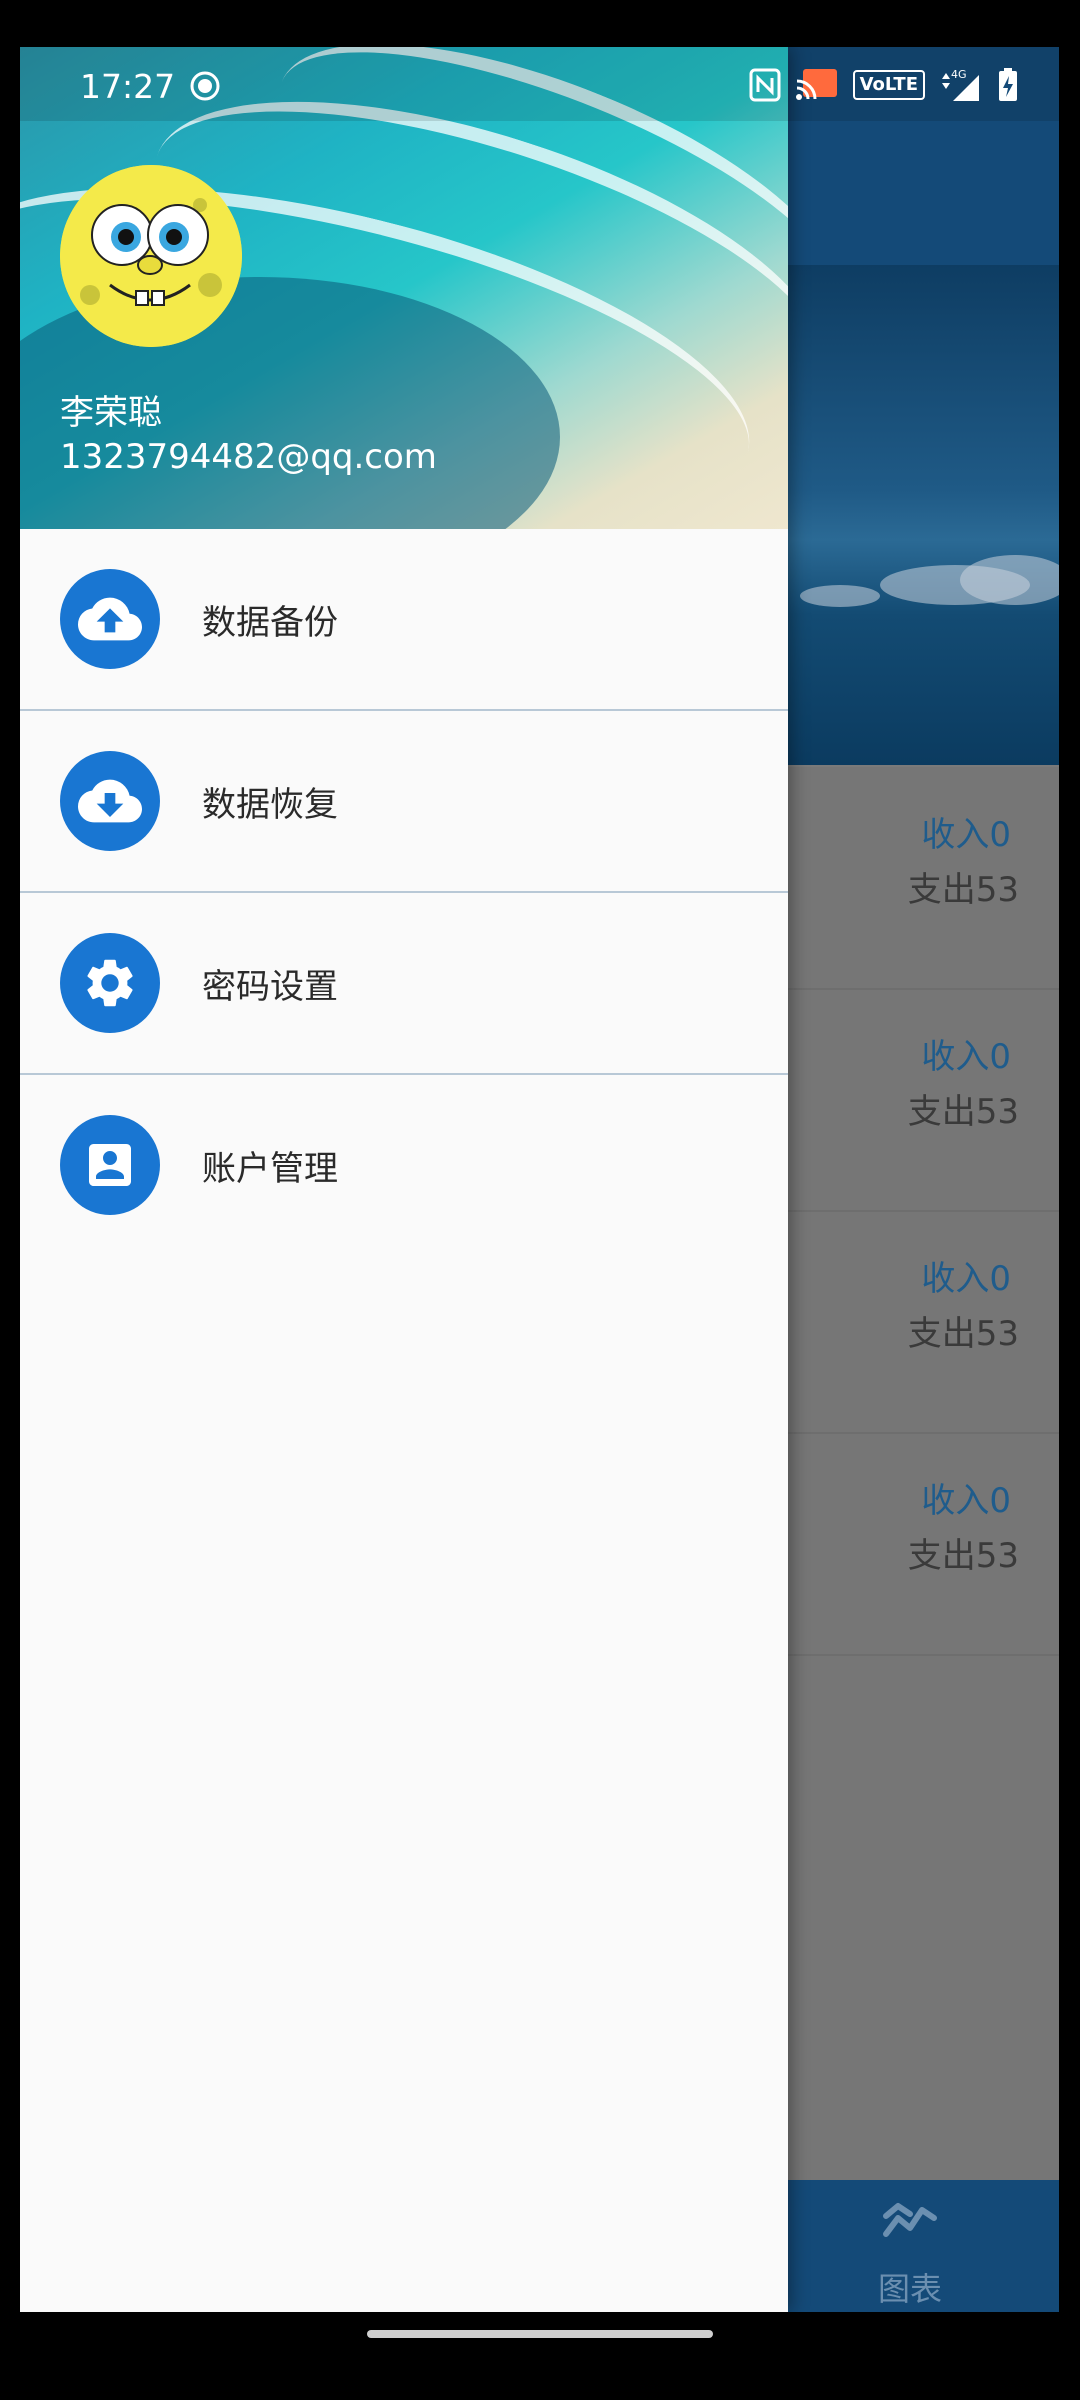 This screenshot has width=1080, height=2400. I want to click on menu-item-label: 密码设置, so click(270, 987).